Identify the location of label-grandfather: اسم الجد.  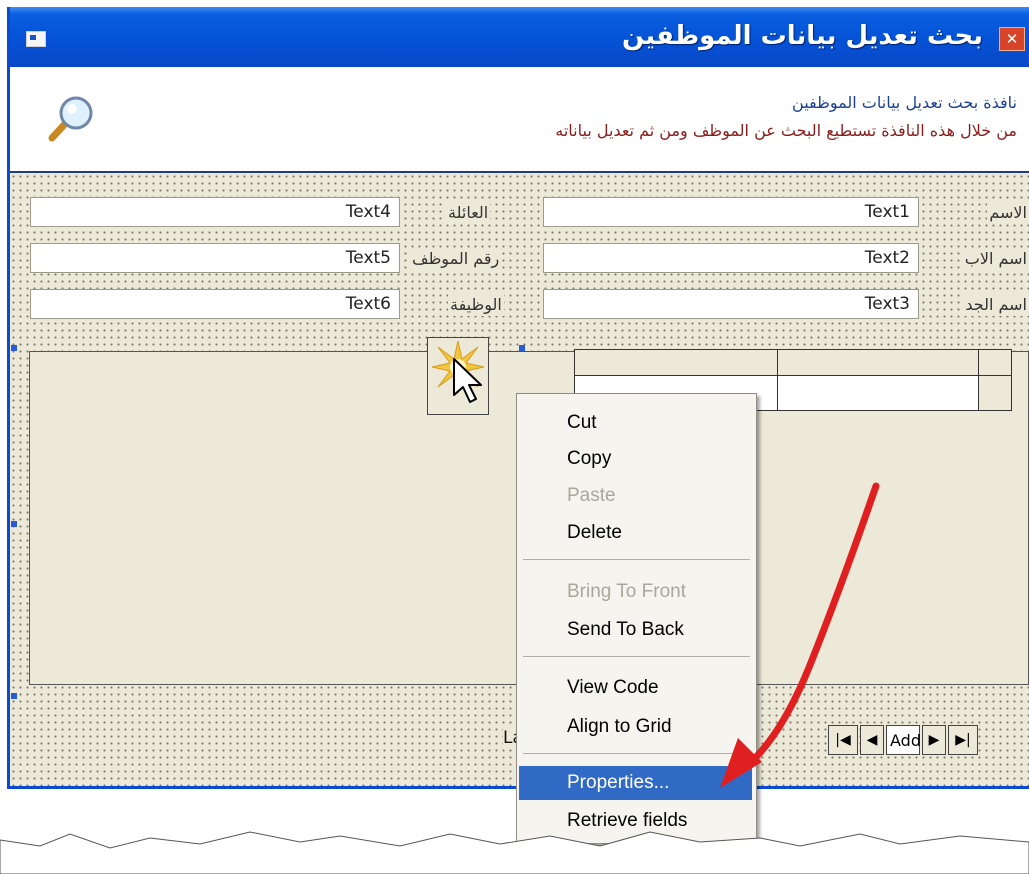
(996, 305).